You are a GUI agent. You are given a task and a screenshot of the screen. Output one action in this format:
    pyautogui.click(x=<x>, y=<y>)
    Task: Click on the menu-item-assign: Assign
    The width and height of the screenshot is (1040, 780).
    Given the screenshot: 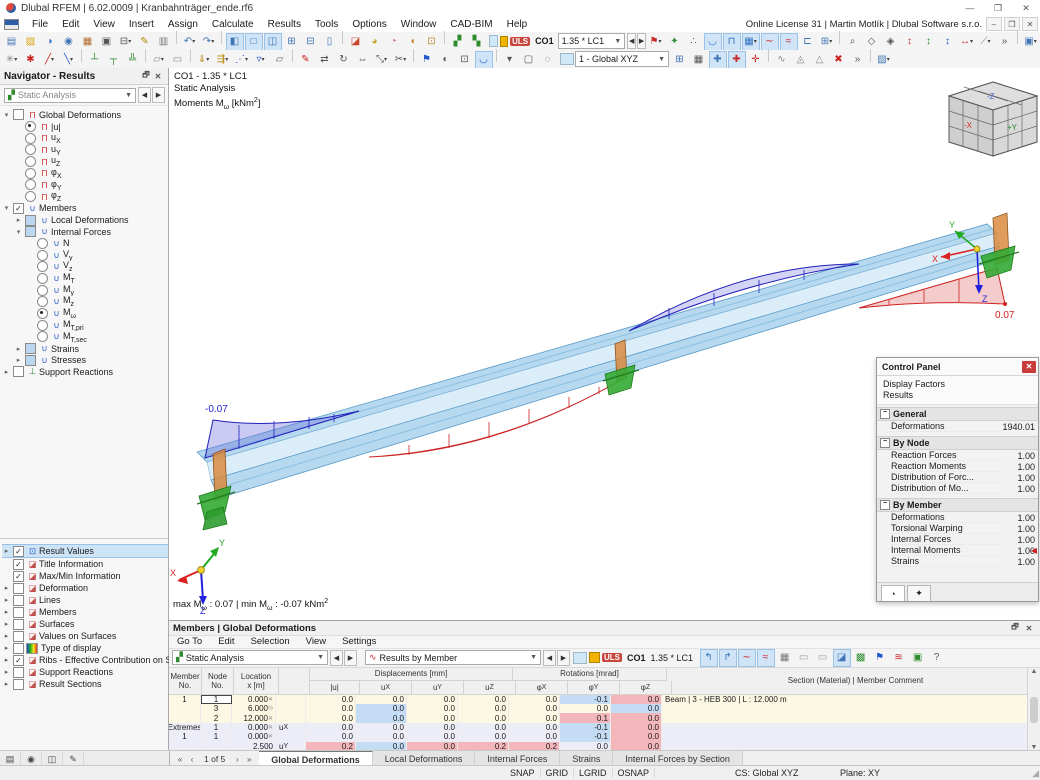 What is the action you would take?
    pyautogui.click(x=183, y=24)
    